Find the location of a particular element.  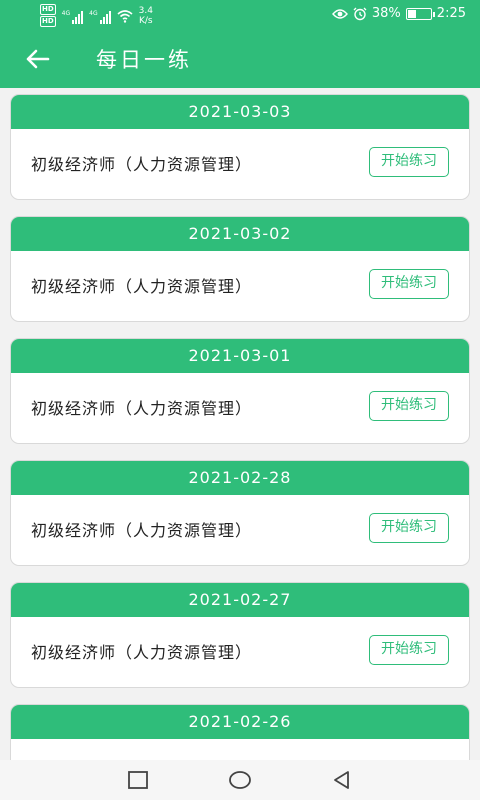

practice-card: 2021-02-28 初级经济师（人力资源管理） 开始练习 is located at coordinates (240, 513).